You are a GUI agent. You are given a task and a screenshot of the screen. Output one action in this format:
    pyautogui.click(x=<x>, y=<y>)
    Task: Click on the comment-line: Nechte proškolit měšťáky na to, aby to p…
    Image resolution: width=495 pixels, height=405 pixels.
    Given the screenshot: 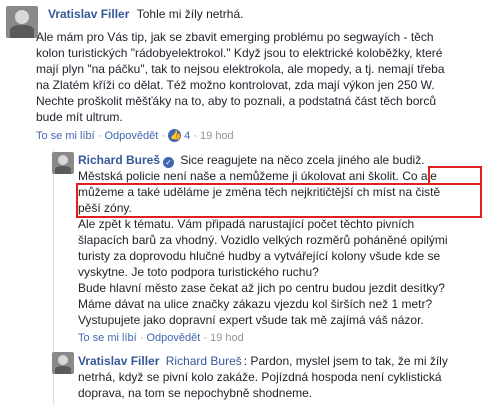 What is the action you would take?
    pyautogui.click(x=236, y=101)
    